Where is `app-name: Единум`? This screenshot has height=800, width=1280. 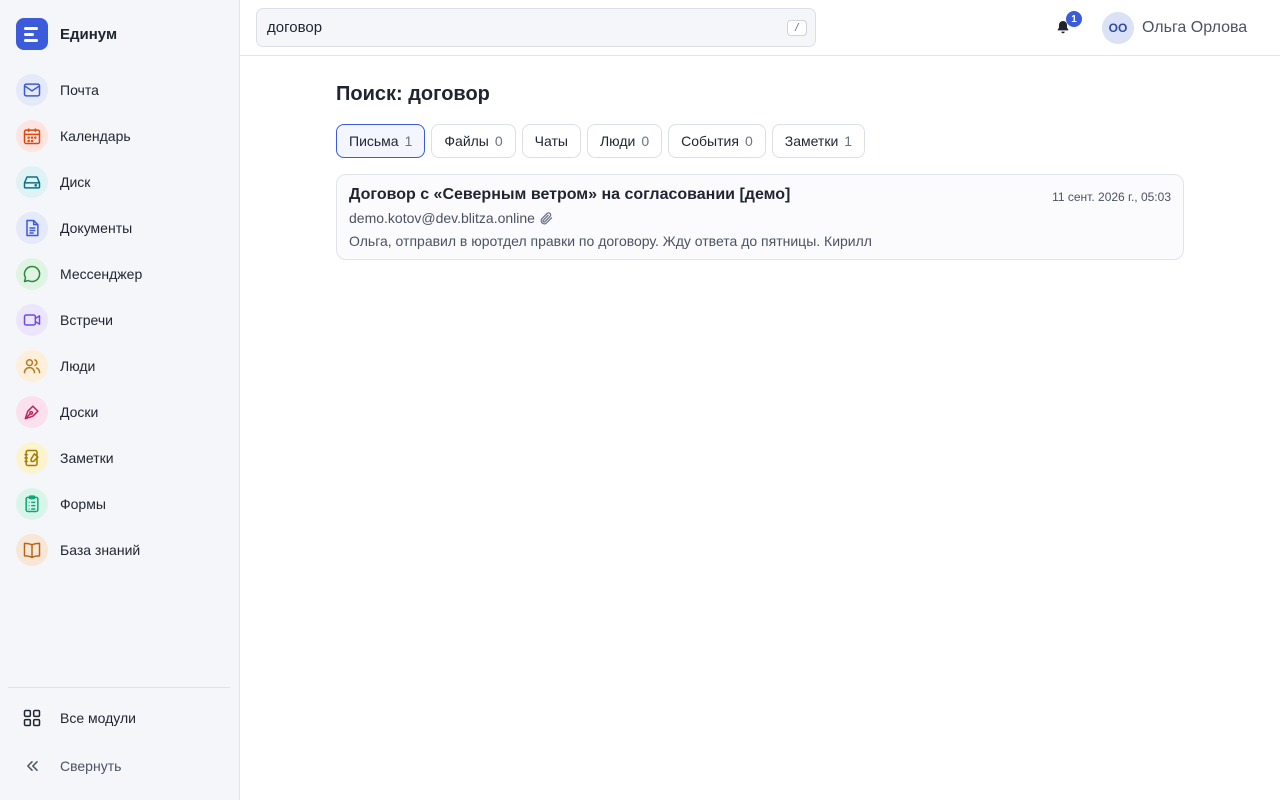
app-name: Единум is located at coordinates (89, 34).